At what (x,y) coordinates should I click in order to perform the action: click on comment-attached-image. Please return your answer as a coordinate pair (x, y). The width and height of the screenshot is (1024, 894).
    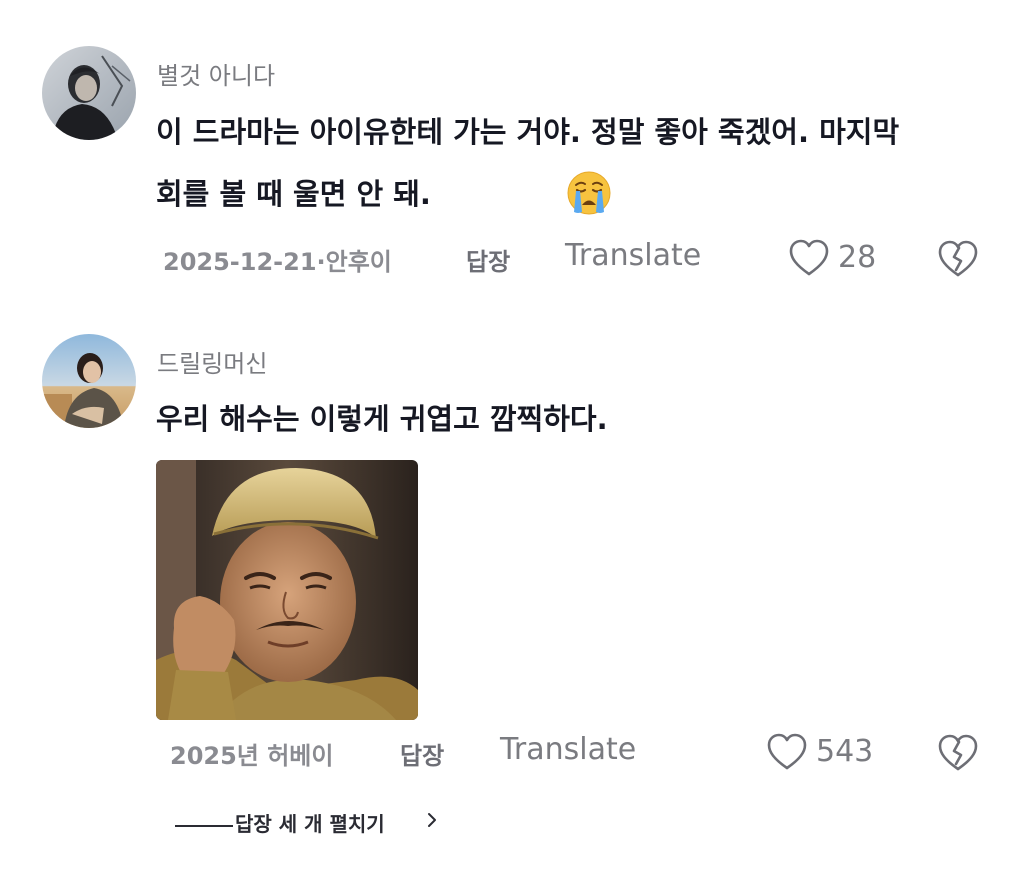
    Looking at the image, I should click on (287, 590).